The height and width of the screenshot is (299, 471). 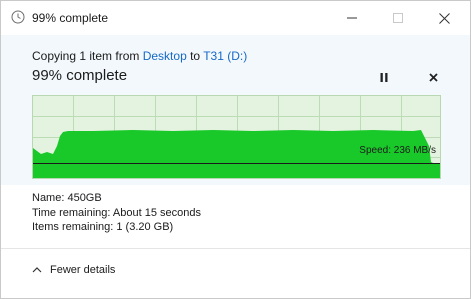 I want to click on maximize-icon, so click(x=398, y=18).